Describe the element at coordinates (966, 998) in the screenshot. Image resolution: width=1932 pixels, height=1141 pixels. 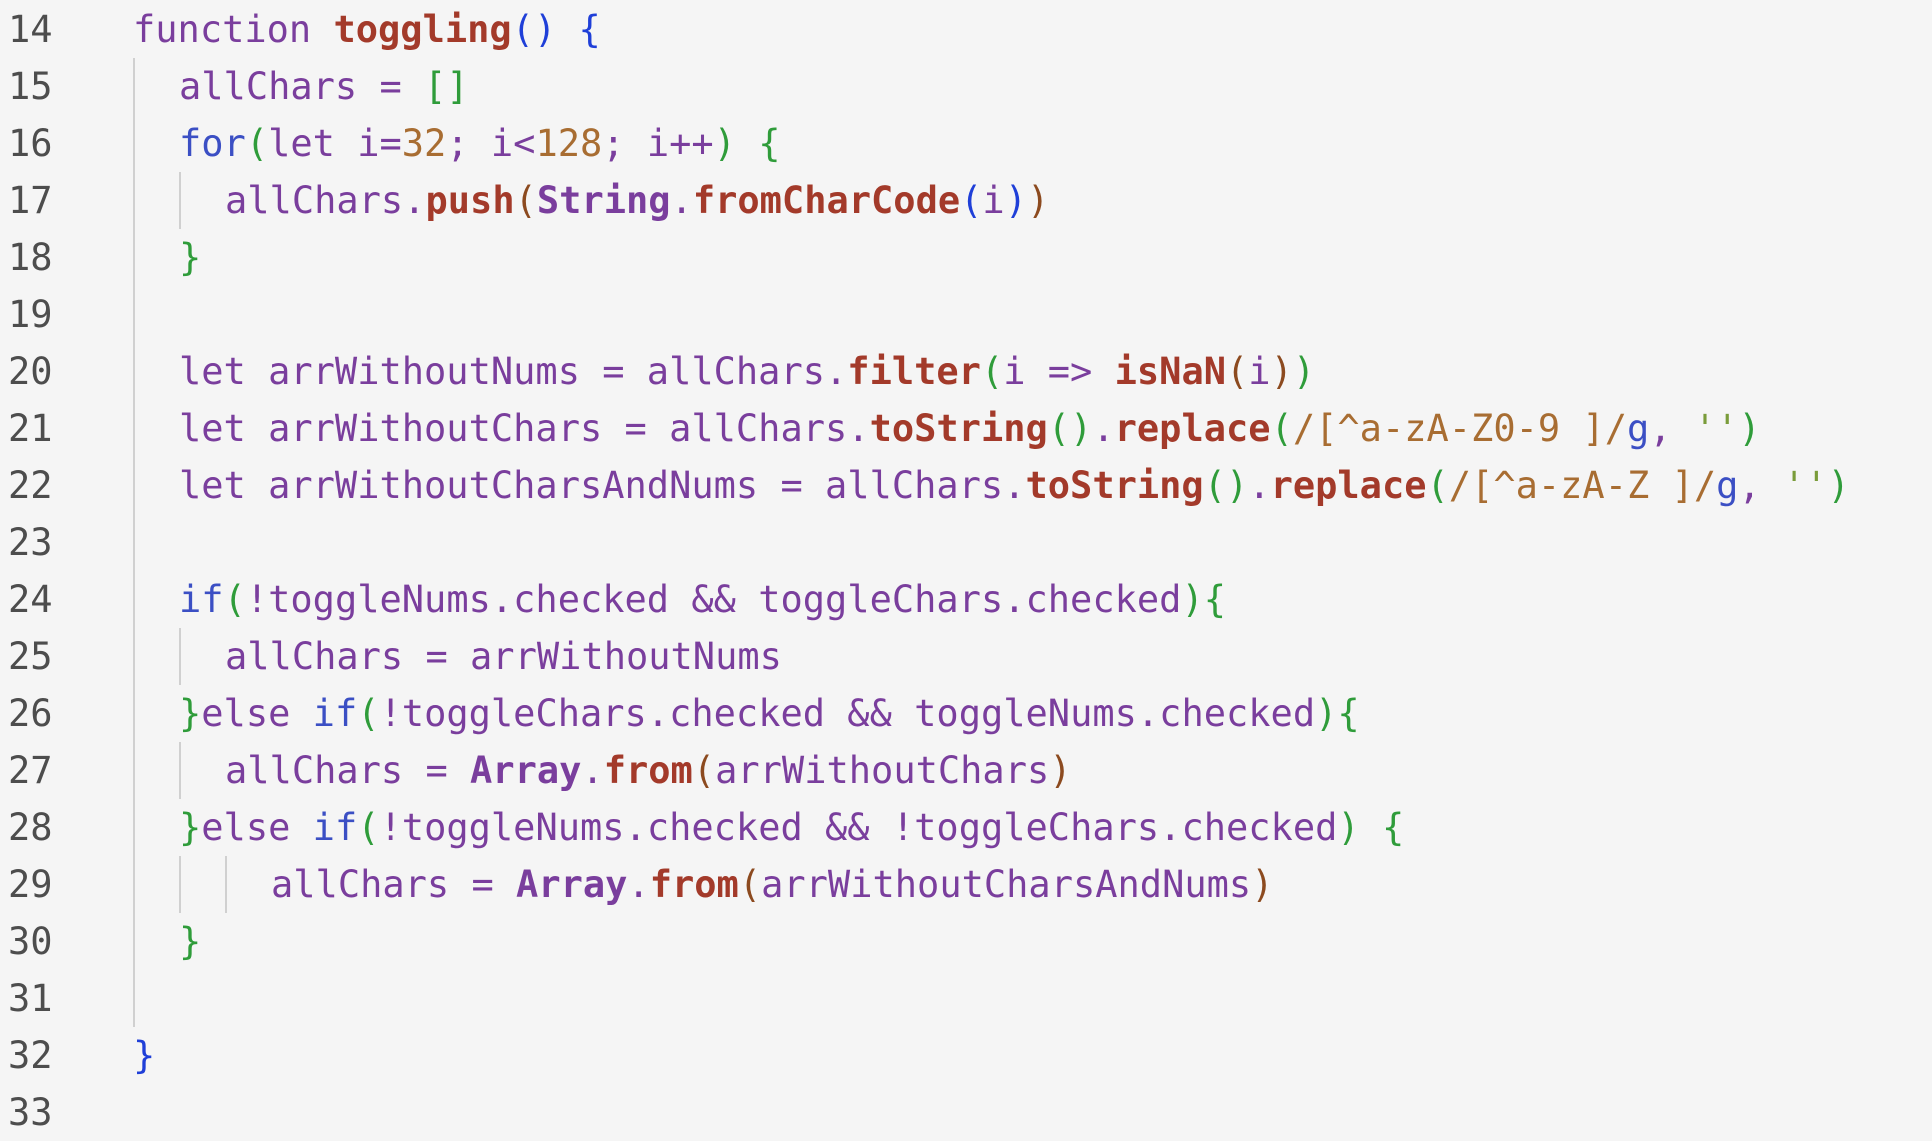
I see `code-line: 31` at that location.